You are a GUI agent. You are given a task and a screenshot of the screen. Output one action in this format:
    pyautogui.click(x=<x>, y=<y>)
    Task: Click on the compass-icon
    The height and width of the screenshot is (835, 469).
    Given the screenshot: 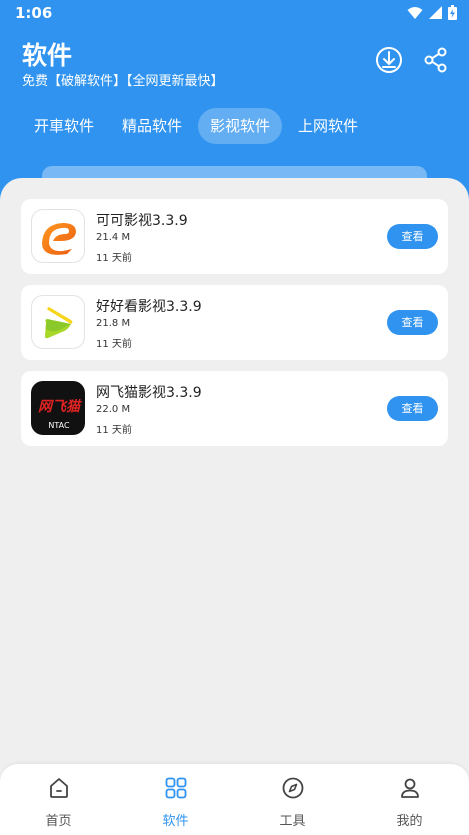 What is the action you would take?
    pyautogui.click(x=293, y=788)
    